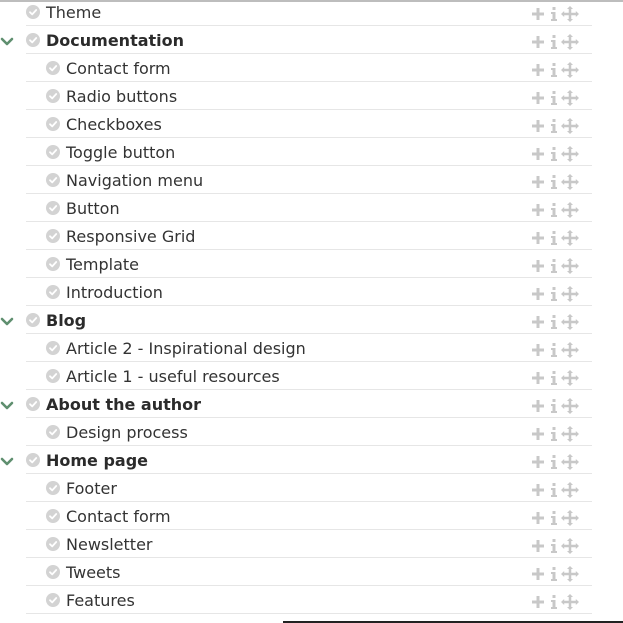 The width and height of the screenshot is (623, 623). Describe the element at coordinates (100, 601) in the screenshot. I see `tree-item-label: Features` at that location.